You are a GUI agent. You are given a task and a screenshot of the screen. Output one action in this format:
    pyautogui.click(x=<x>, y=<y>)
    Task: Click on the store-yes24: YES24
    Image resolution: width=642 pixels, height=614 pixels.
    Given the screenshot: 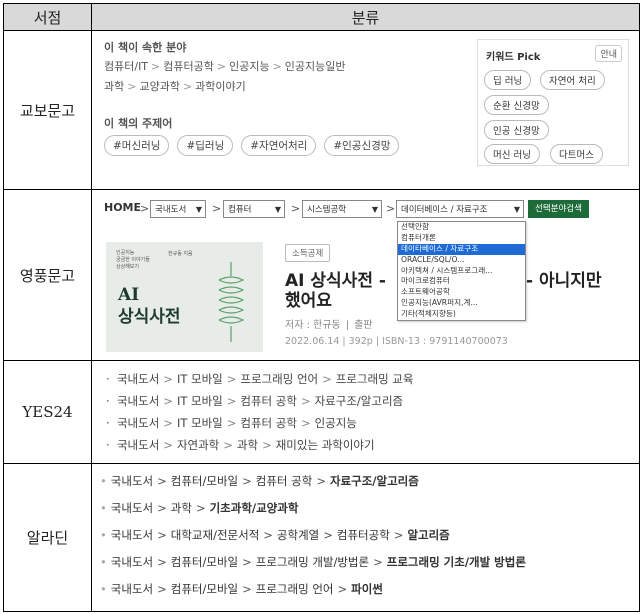 What is the action you would take?
    pyautogui.click(x=47, y=412)
    